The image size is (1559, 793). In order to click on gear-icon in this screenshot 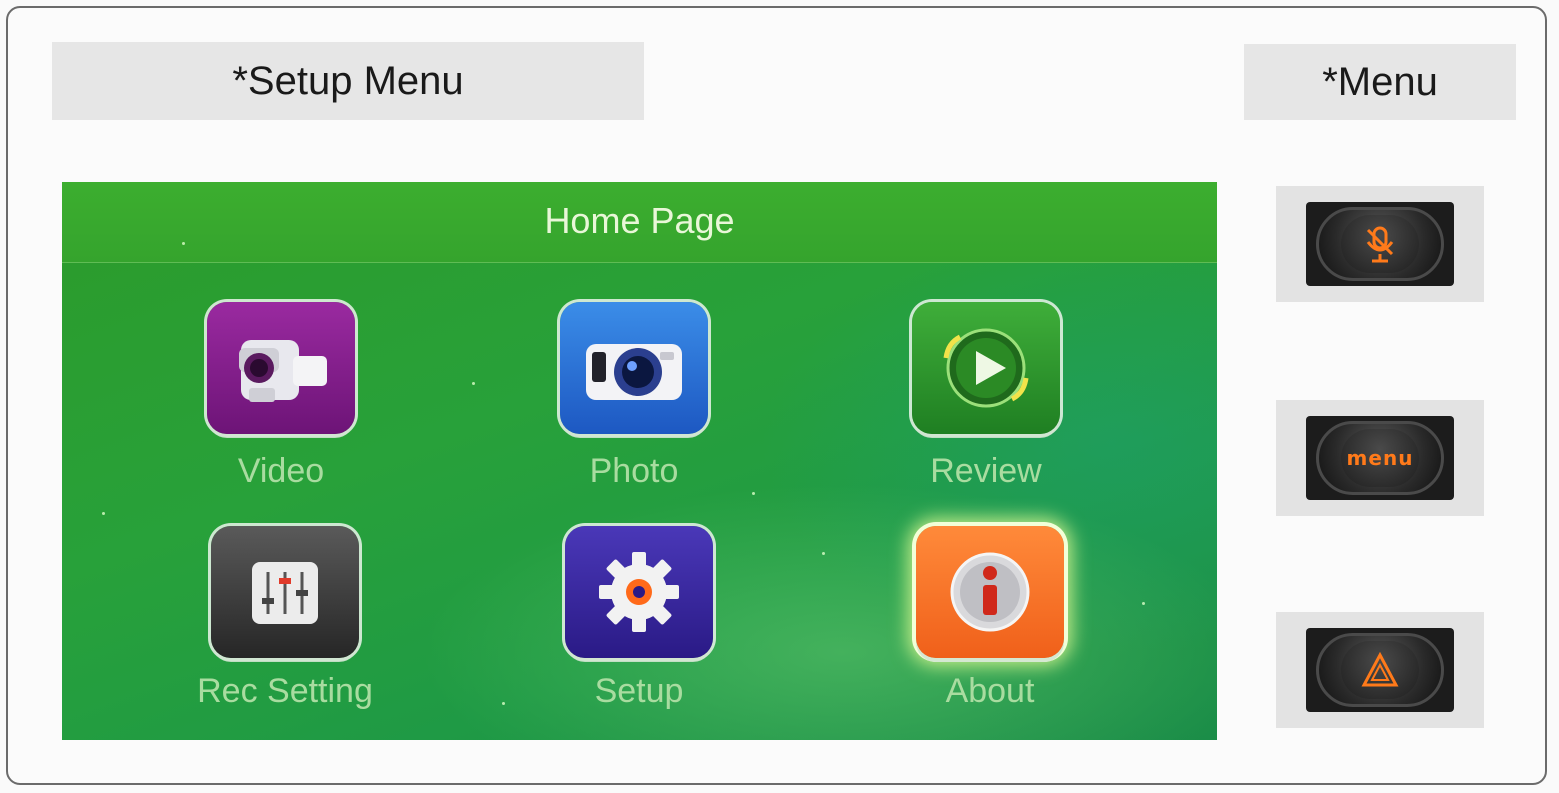, I will do `click(639, 592)`.